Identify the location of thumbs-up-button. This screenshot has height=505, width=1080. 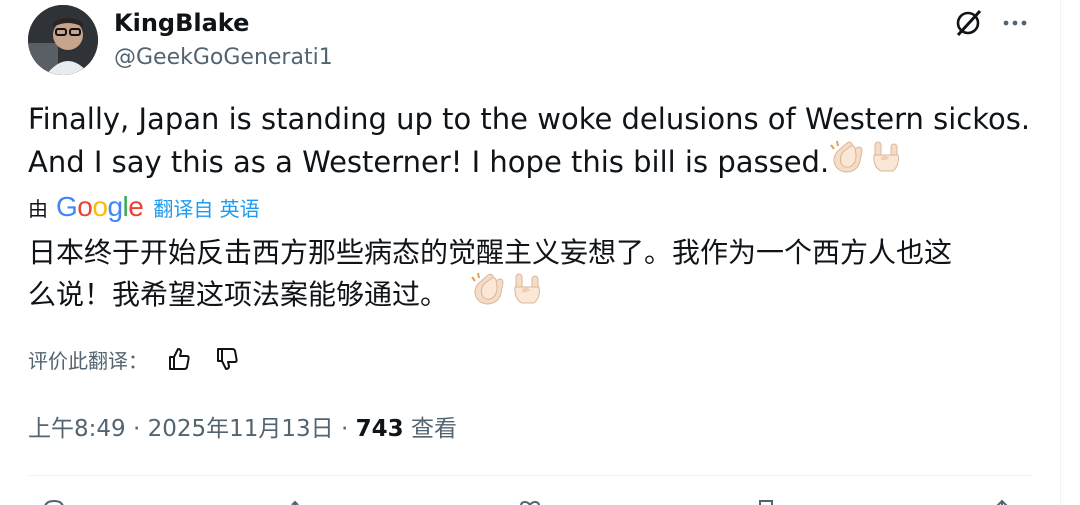
(179, 359).